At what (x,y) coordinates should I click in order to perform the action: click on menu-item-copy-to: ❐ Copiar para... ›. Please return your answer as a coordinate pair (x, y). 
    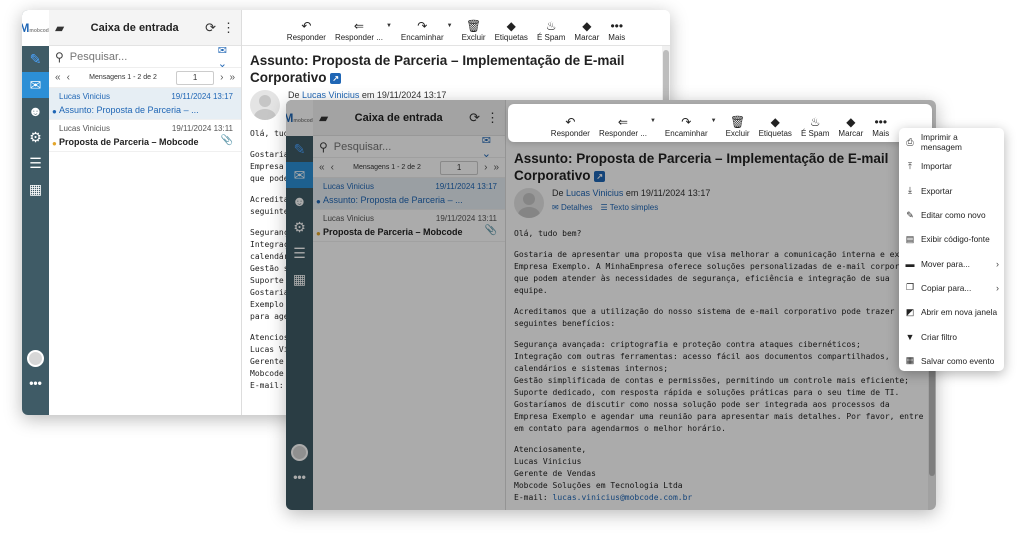
    Looking at the image, I should click on (951, 288).